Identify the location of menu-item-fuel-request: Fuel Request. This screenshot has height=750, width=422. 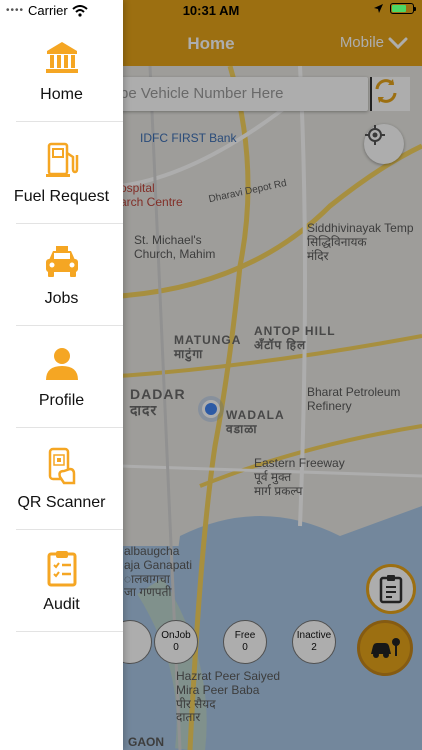
(68, 173).